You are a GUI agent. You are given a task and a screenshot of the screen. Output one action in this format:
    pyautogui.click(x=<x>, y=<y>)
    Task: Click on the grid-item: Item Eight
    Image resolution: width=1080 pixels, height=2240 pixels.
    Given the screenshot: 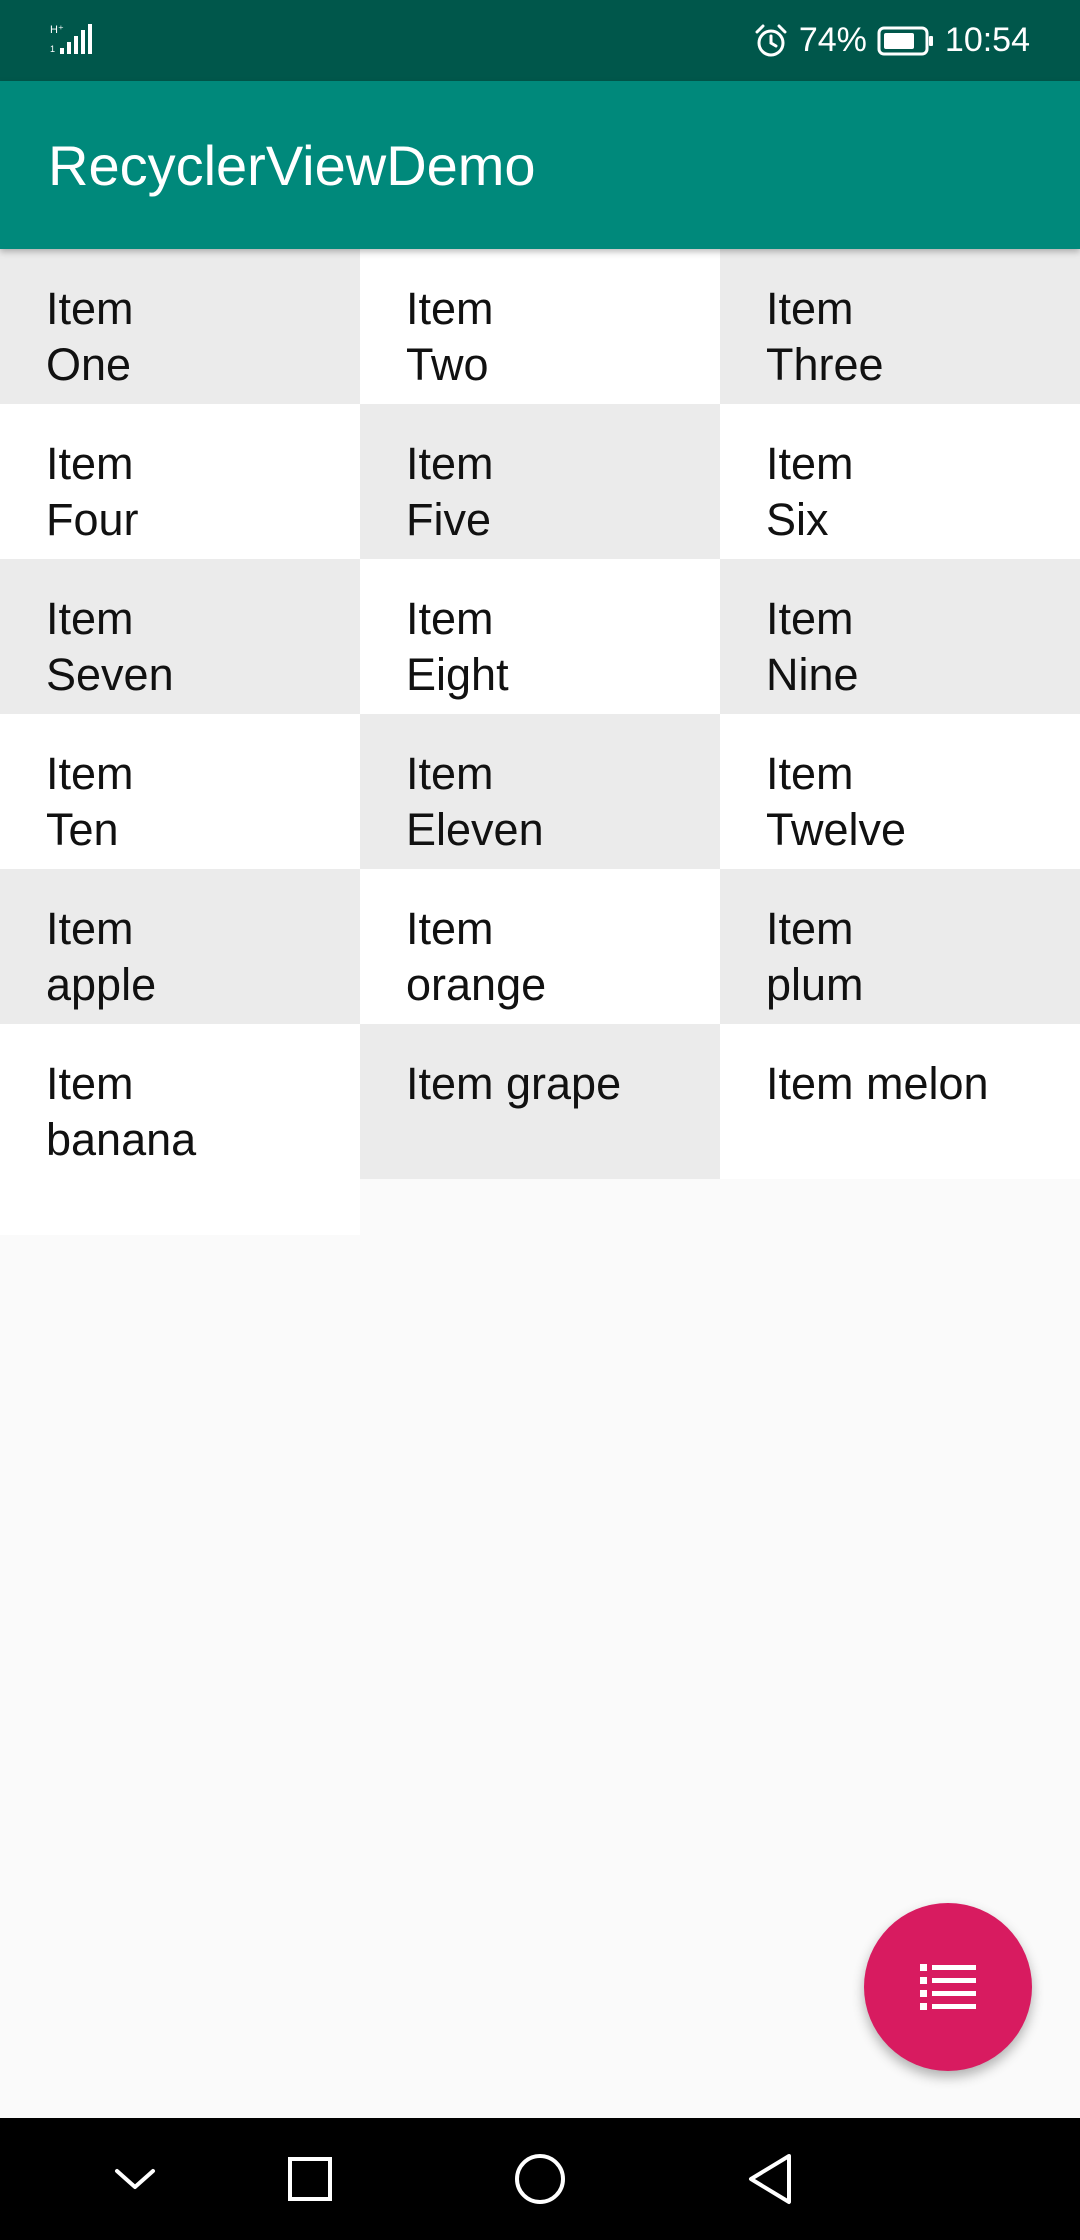 What is the action you would take?
    pyautogui.click(x=540, y=636)
    